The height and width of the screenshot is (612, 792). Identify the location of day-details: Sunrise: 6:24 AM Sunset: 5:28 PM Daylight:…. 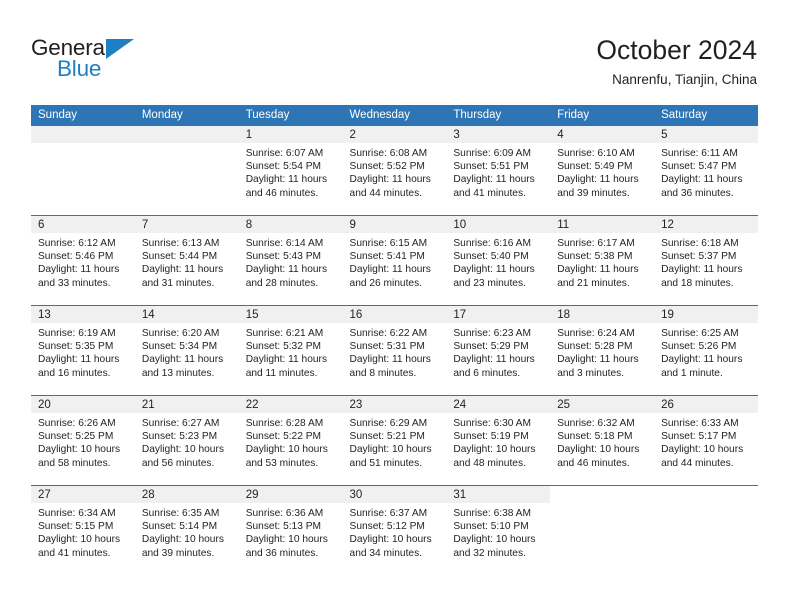
(602, 351).